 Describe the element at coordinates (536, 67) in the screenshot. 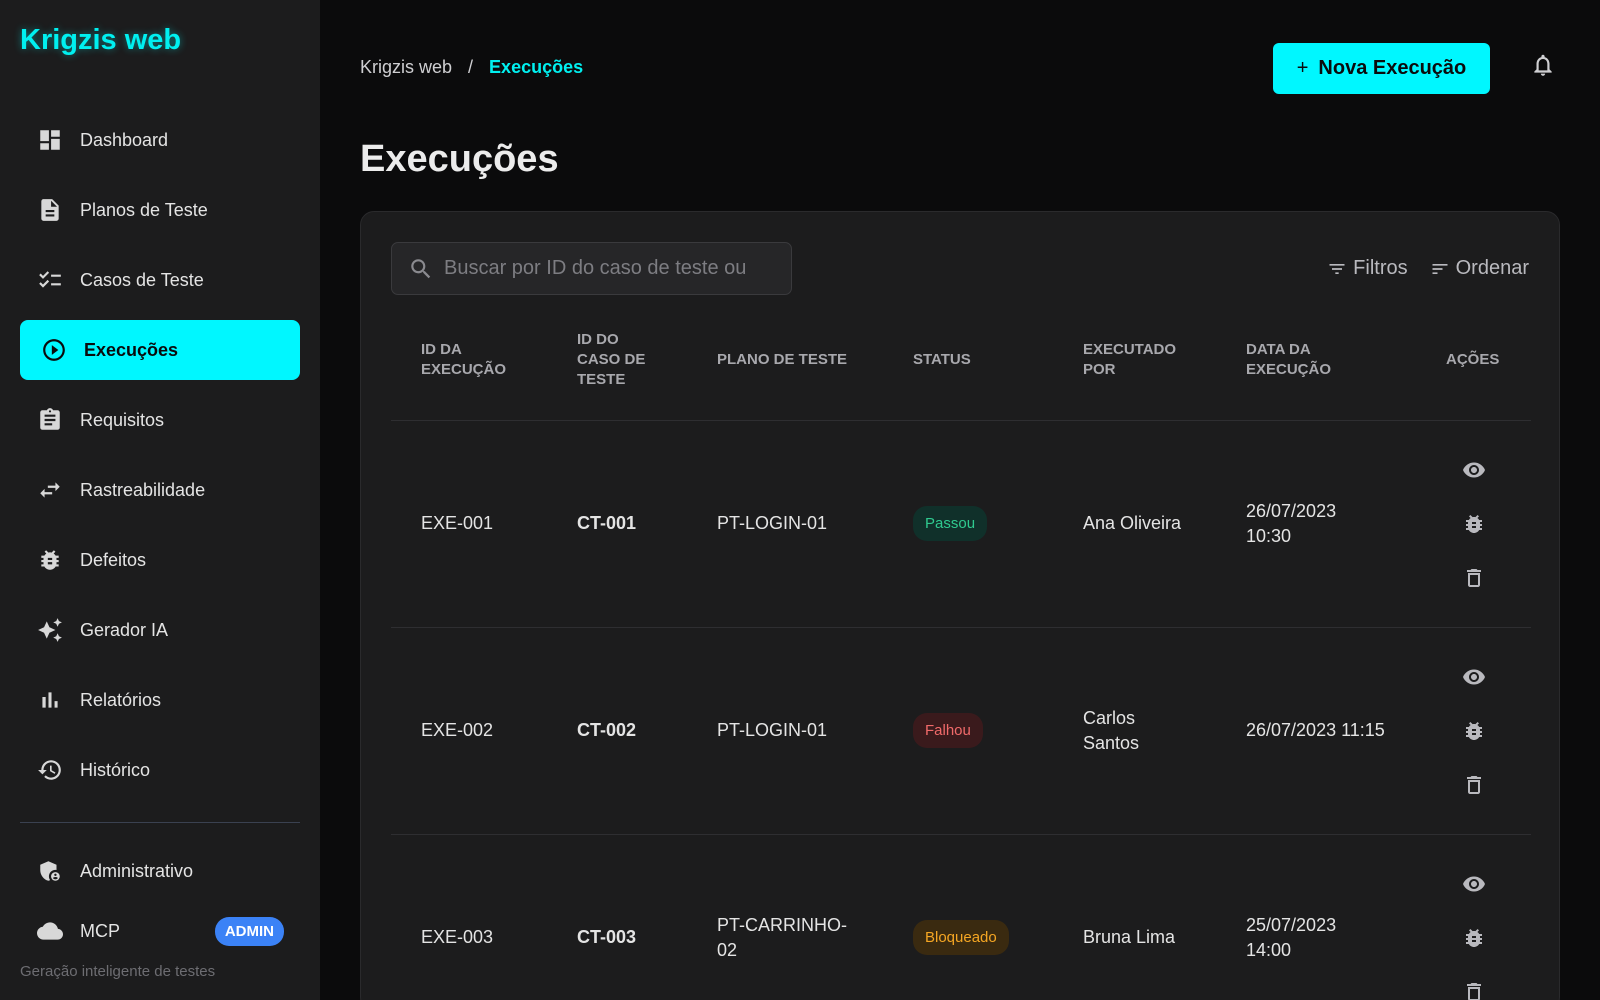

I see `breadcrumb-current: Execuções` at that location.